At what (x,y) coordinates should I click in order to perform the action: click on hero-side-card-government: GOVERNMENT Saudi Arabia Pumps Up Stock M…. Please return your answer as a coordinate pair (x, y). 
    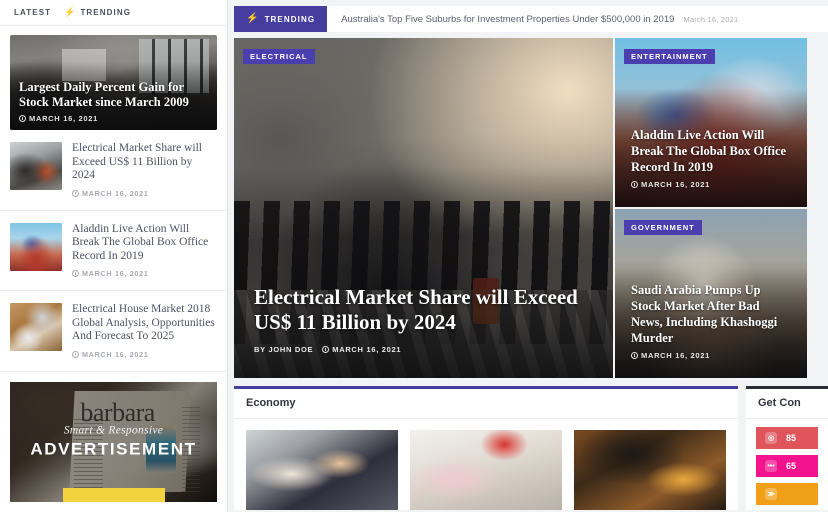
    Looking at the image, I should click on (711, 293).